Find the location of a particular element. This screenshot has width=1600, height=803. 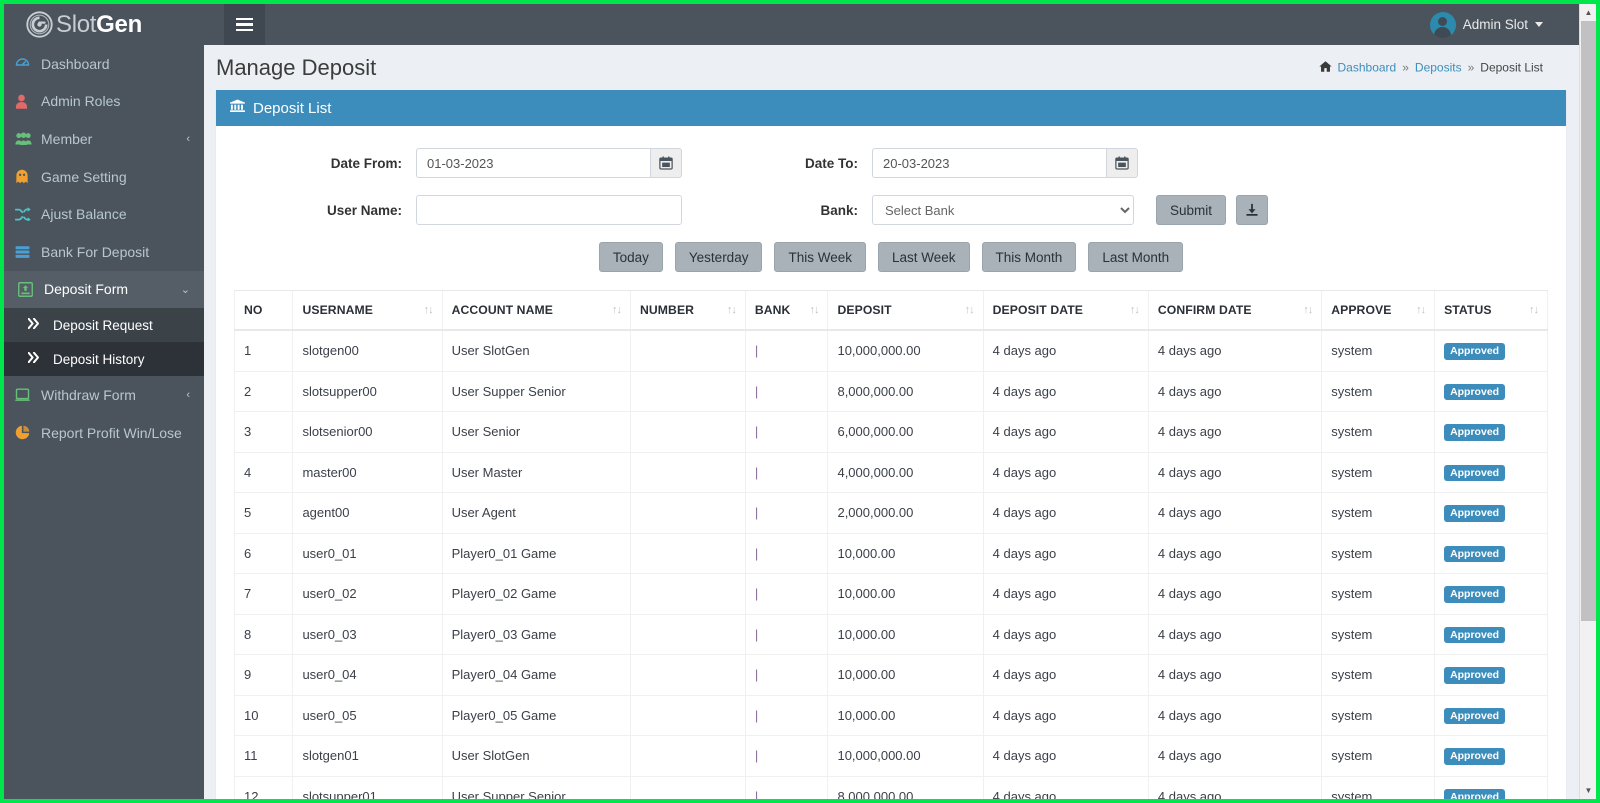

cell-username: user0_04 is located at coordinates (367, 675).